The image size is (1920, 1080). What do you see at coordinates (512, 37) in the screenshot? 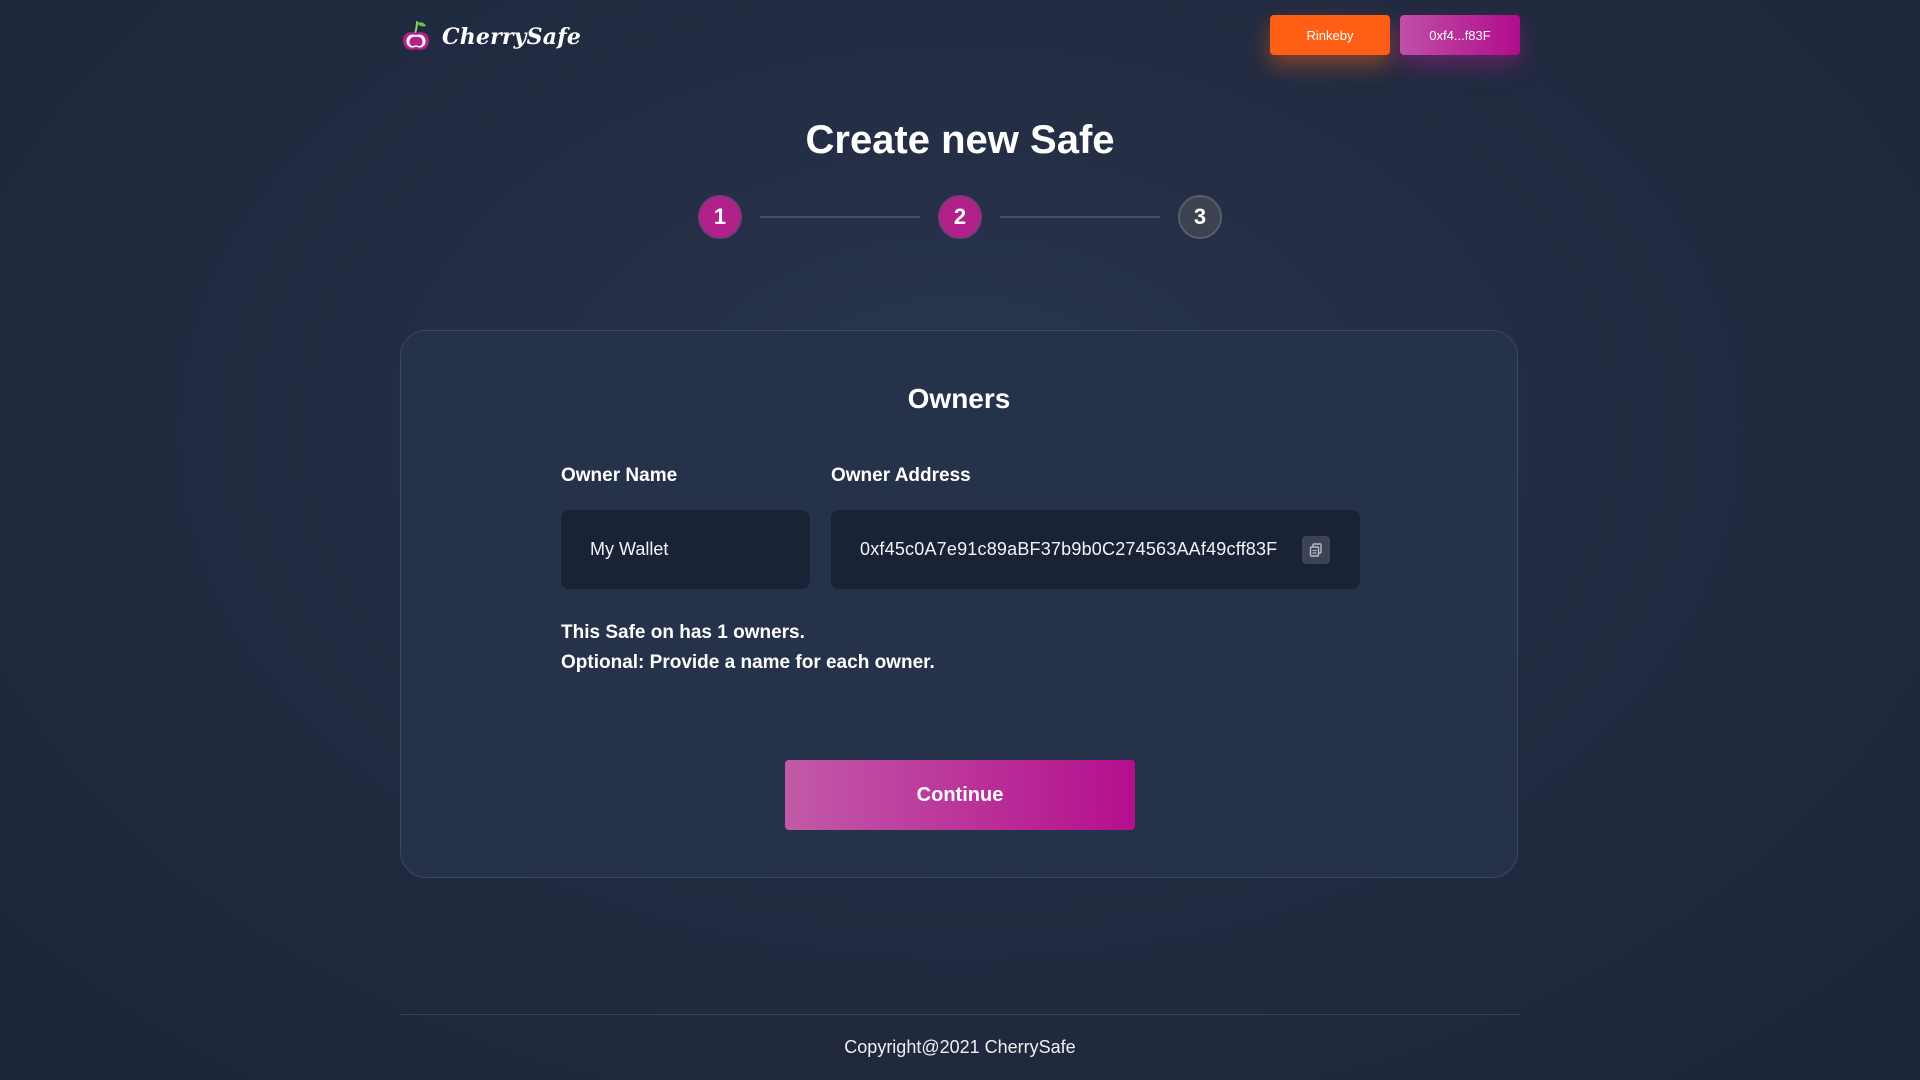
I see `brand-name: CherrySafe` at bounding box center [512, 37].